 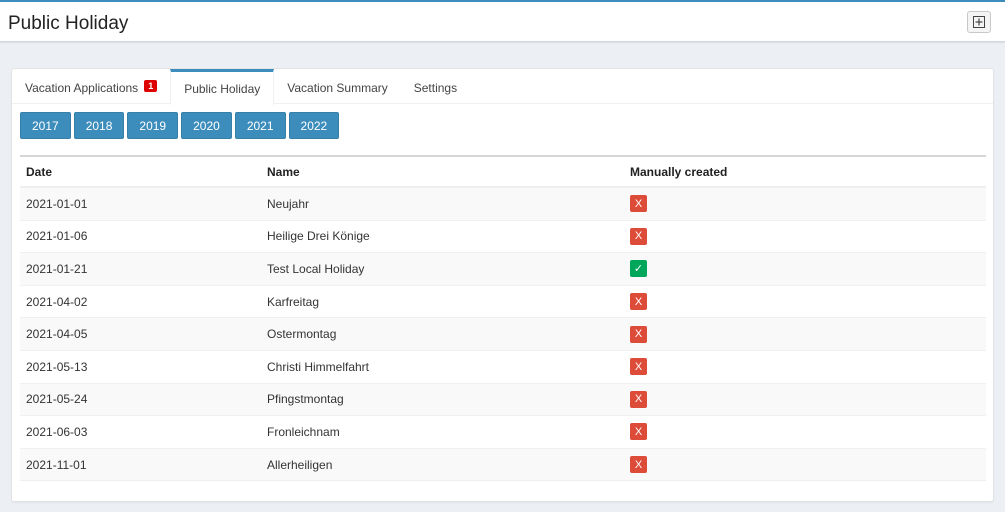 I want to click on table-row: 2021-04-05 Ostermontag X, so click(x=503, y=333).